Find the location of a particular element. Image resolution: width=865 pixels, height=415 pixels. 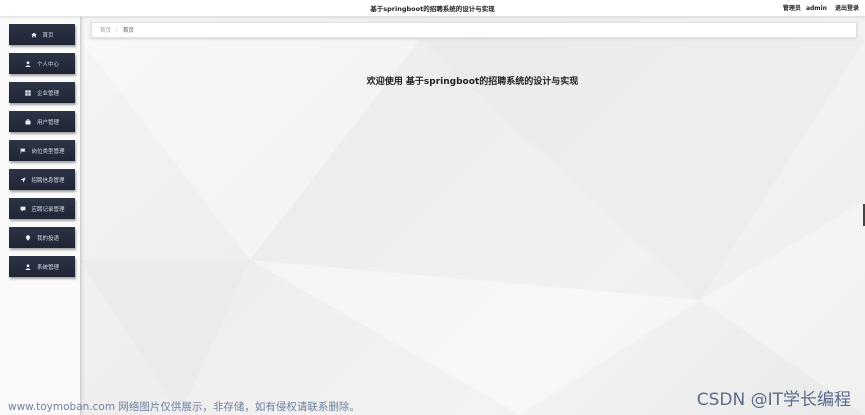

app-title: 基于springboot的招聘系统的设计与实现 is located at coordinates (432, 9).